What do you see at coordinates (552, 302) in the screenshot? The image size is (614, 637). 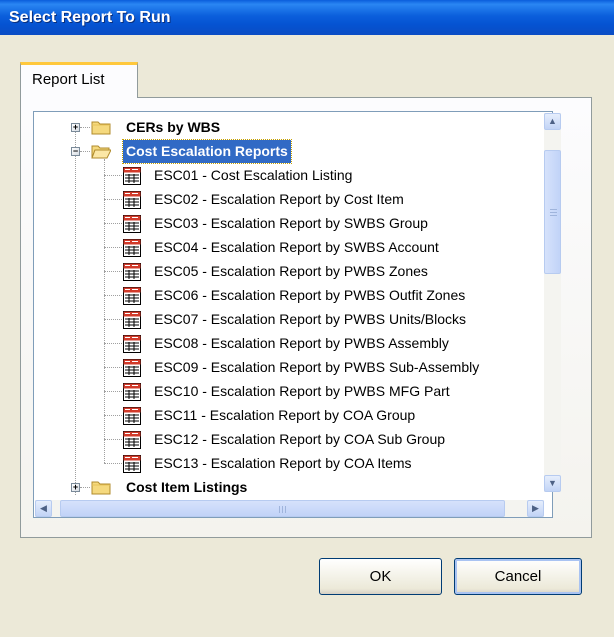 I see `vertical-scrollbar: ▲ ▼` at bounding box center [552, 302].